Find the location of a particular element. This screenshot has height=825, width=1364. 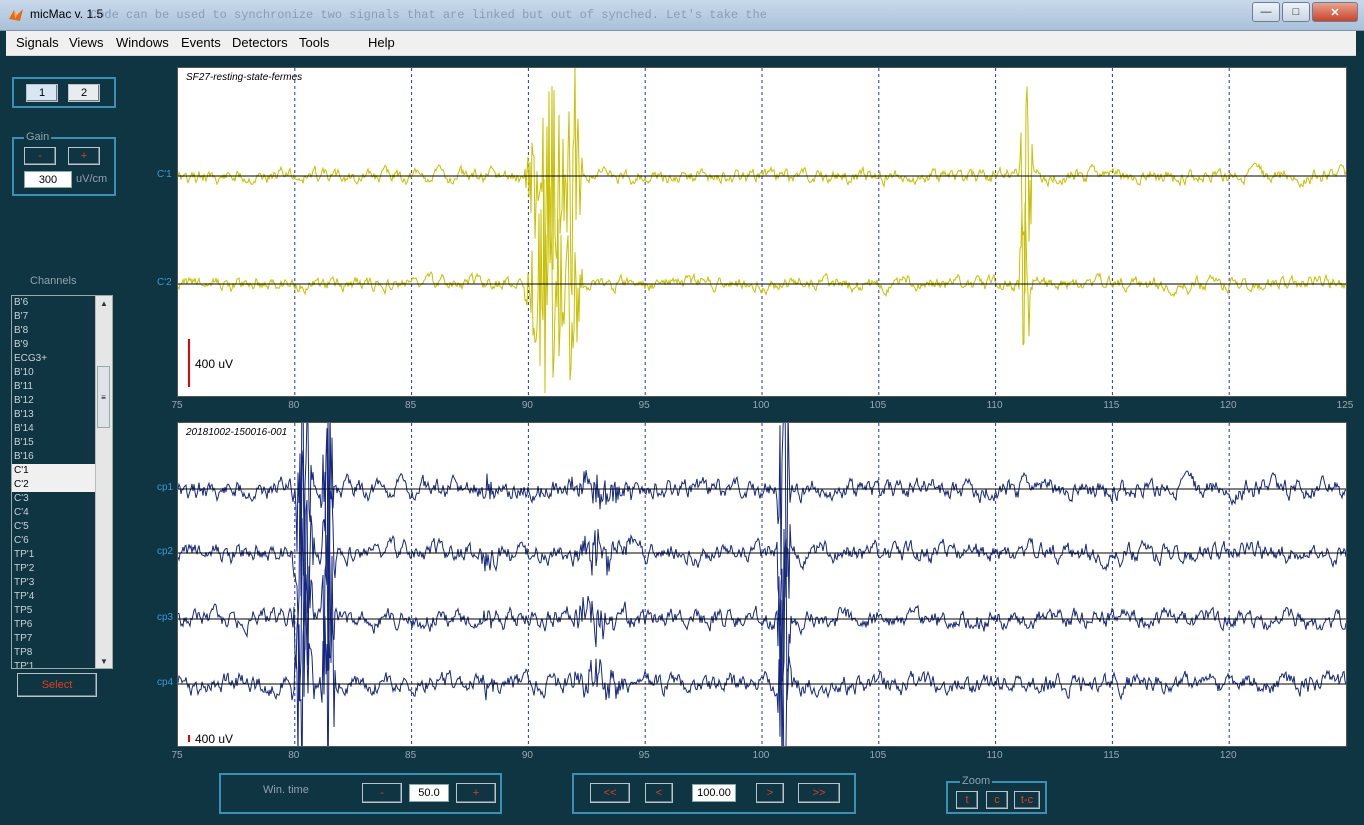

plot-1-tick-label: 90 is located at coordinates (527, 405).